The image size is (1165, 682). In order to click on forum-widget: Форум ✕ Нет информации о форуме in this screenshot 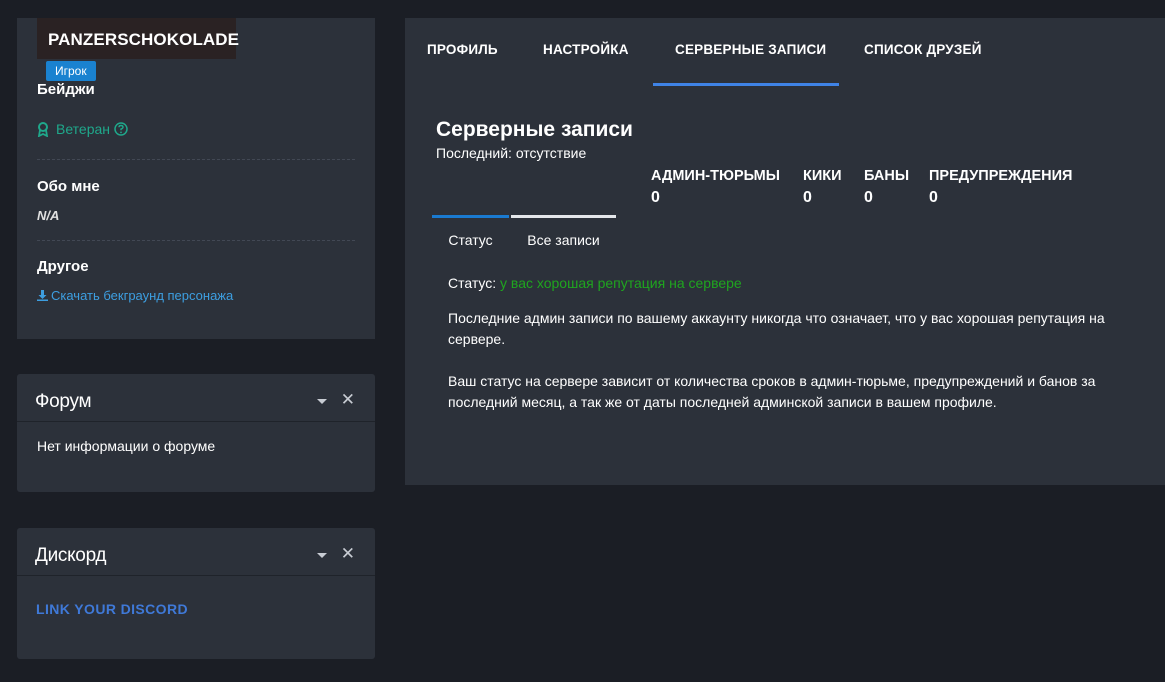, I will do `click(196, 433)`.